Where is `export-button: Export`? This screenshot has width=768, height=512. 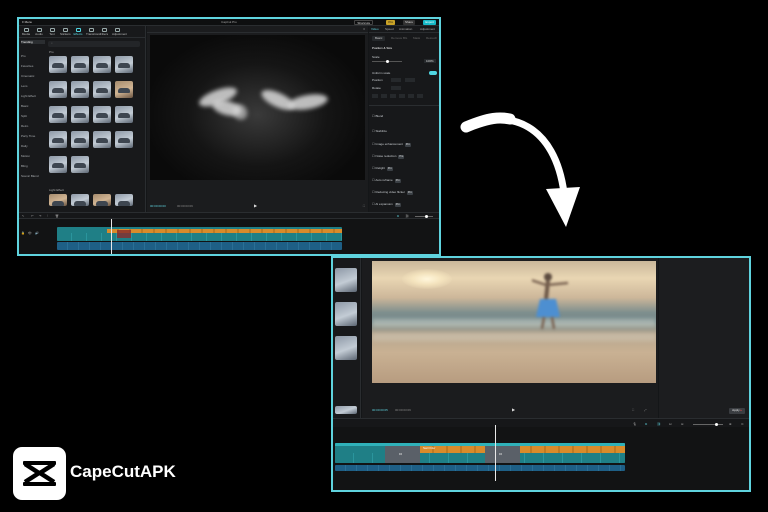
export-button: Export is located at coordinates (429, 22).